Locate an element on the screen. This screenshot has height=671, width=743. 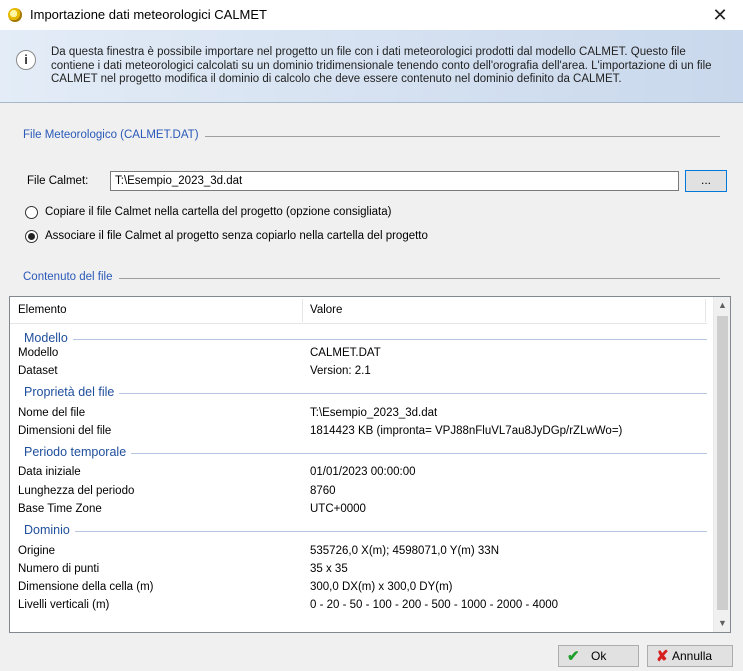
row-value: Version: 2.1 is located at coordinates (340, 371).